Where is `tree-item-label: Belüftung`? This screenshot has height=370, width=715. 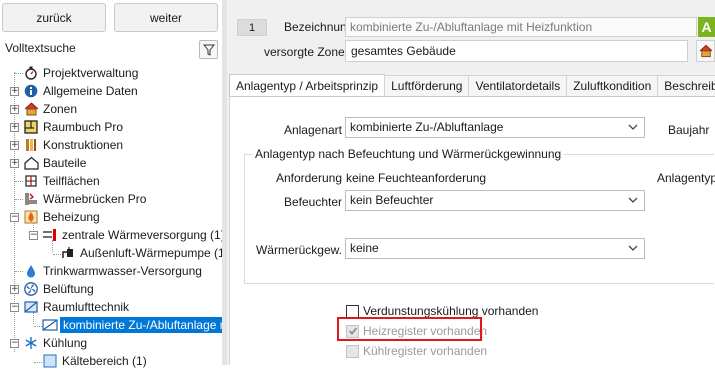
tree-item-label: Belüftung is located at coordinates (68, 289).